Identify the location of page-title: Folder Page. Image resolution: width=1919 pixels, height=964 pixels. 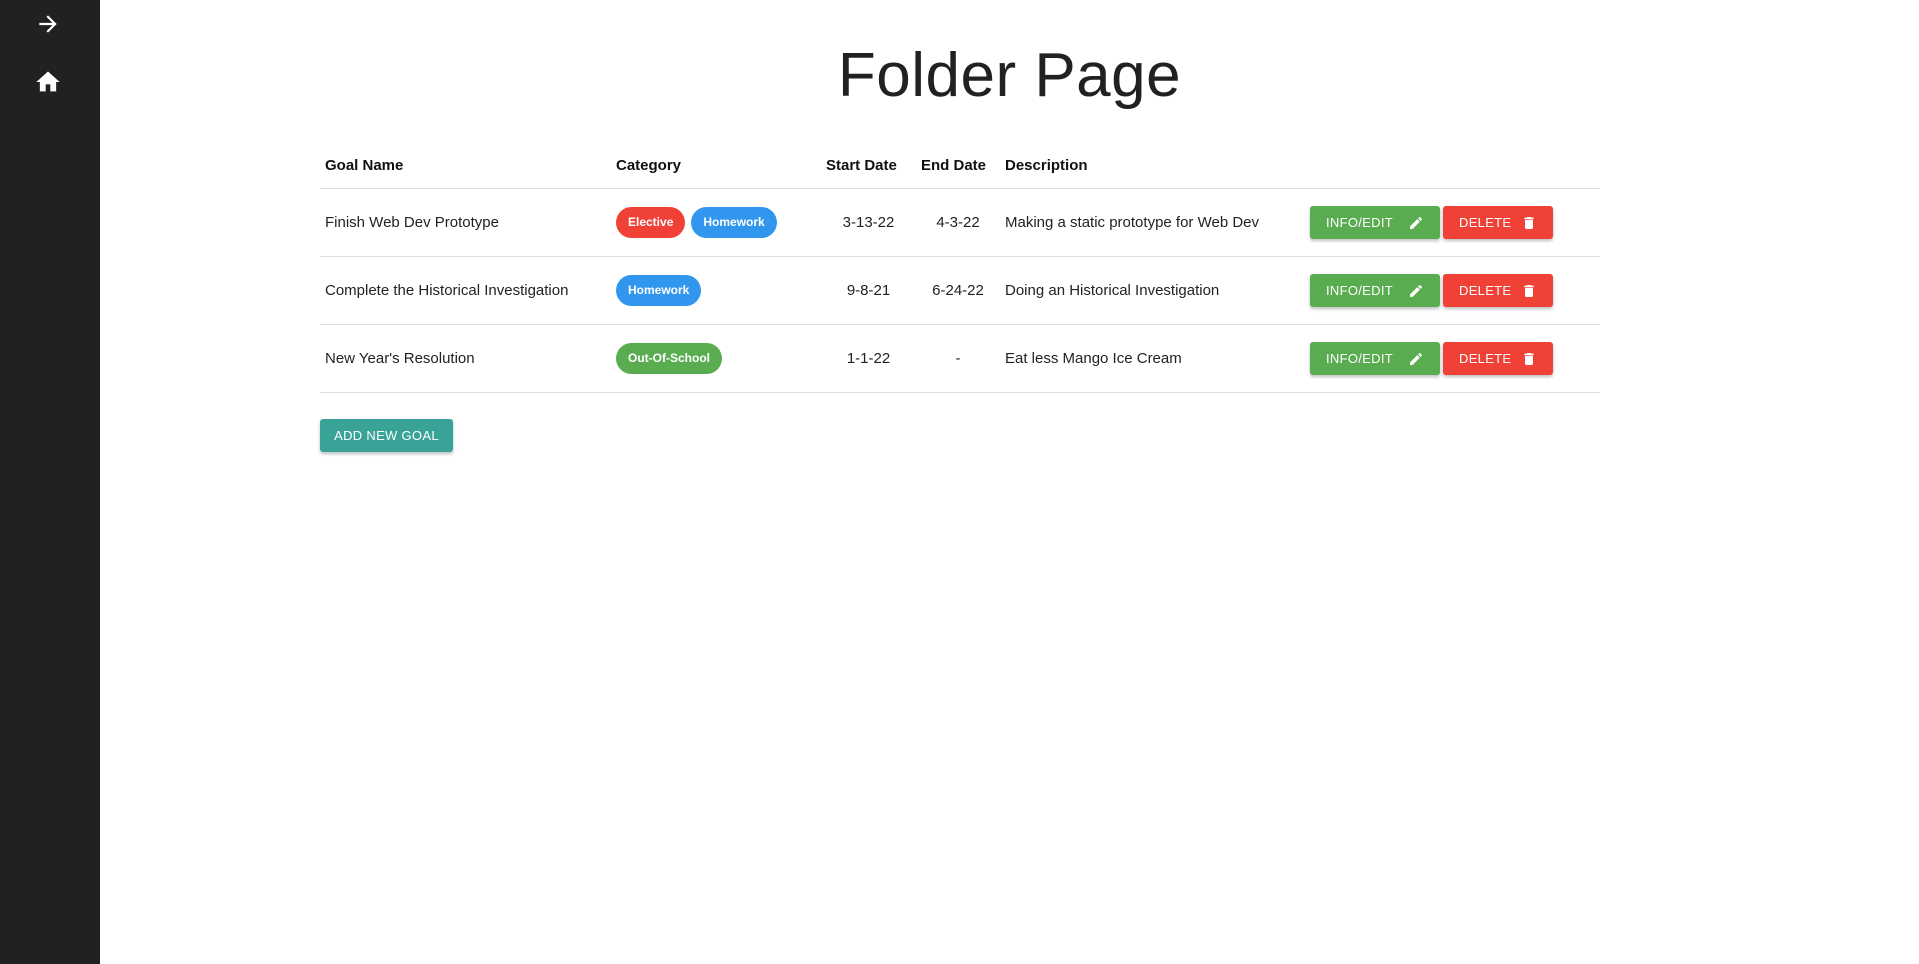
(1009, 75).